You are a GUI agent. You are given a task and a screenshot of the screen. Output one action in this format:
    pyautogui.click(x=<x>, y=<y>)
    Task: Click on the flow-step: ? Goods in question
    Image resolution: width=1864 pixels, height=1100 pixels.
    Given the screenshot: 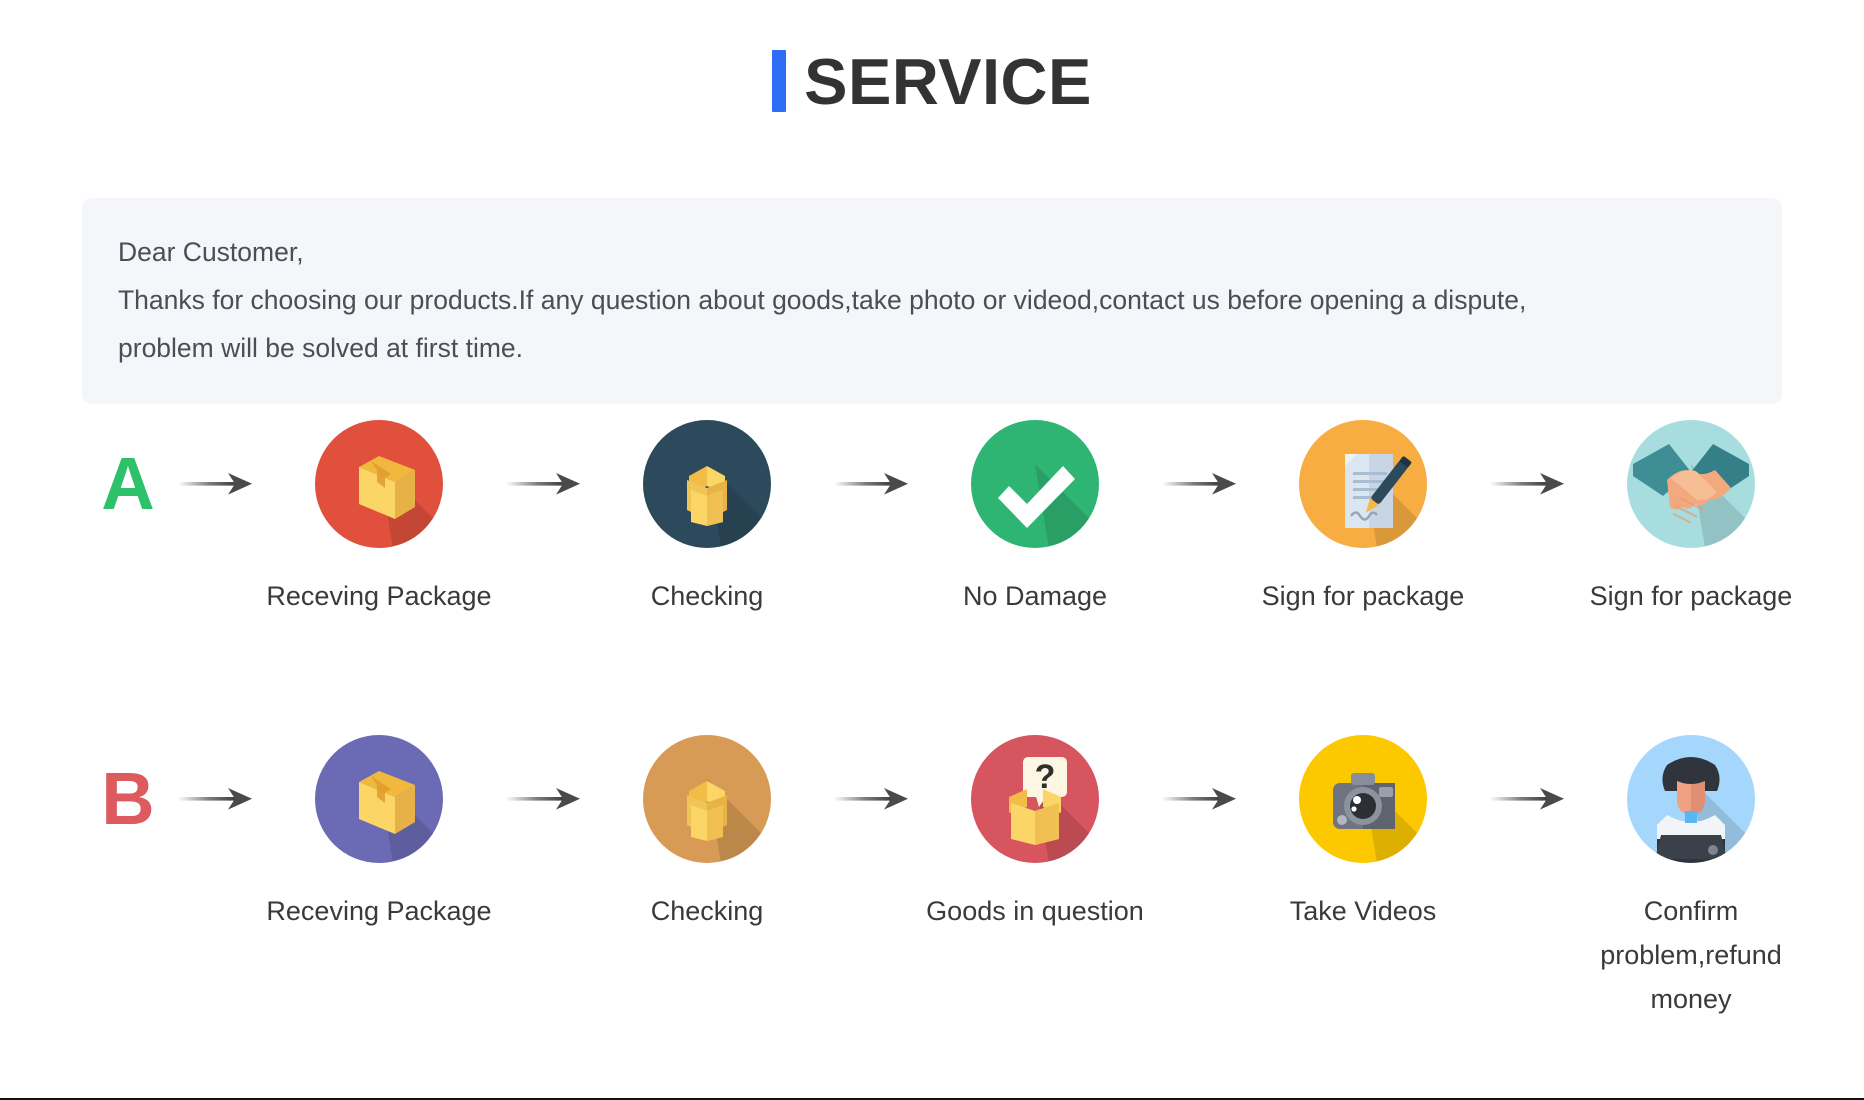 What is the action you would take?
    pyautogui.click(x=1035, y=834)
    